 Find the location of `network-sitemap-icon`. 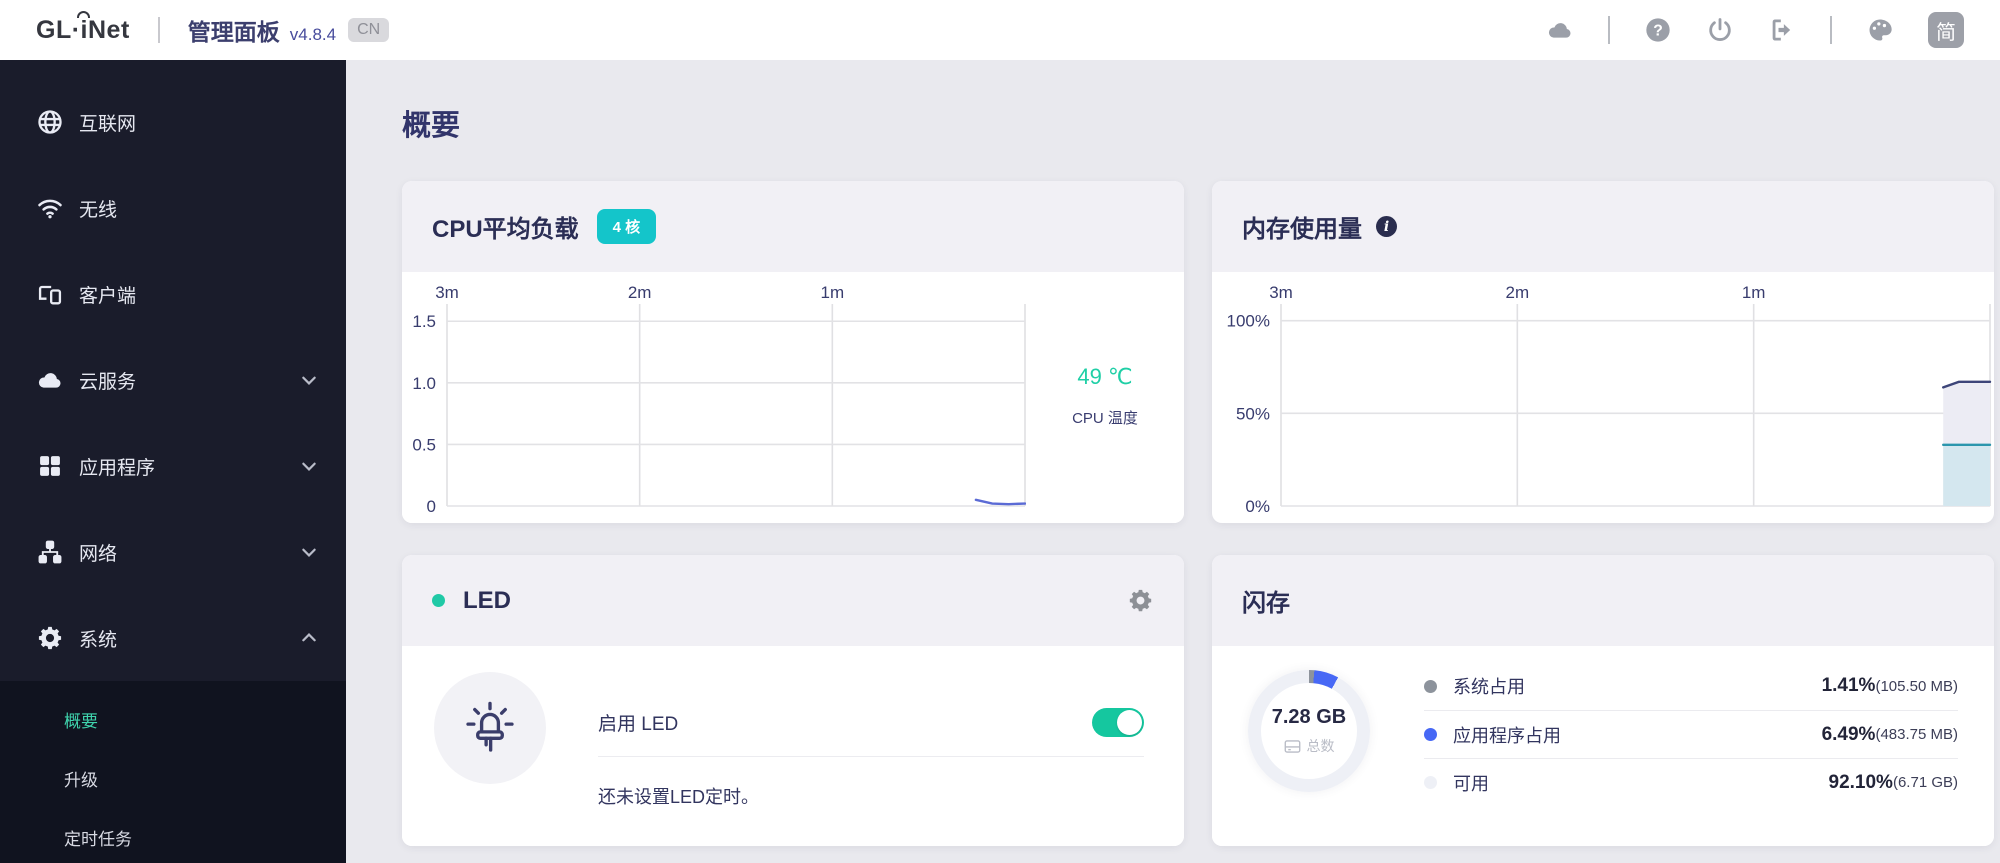

network-sitemap-icon is located at coordinates (50, 552).